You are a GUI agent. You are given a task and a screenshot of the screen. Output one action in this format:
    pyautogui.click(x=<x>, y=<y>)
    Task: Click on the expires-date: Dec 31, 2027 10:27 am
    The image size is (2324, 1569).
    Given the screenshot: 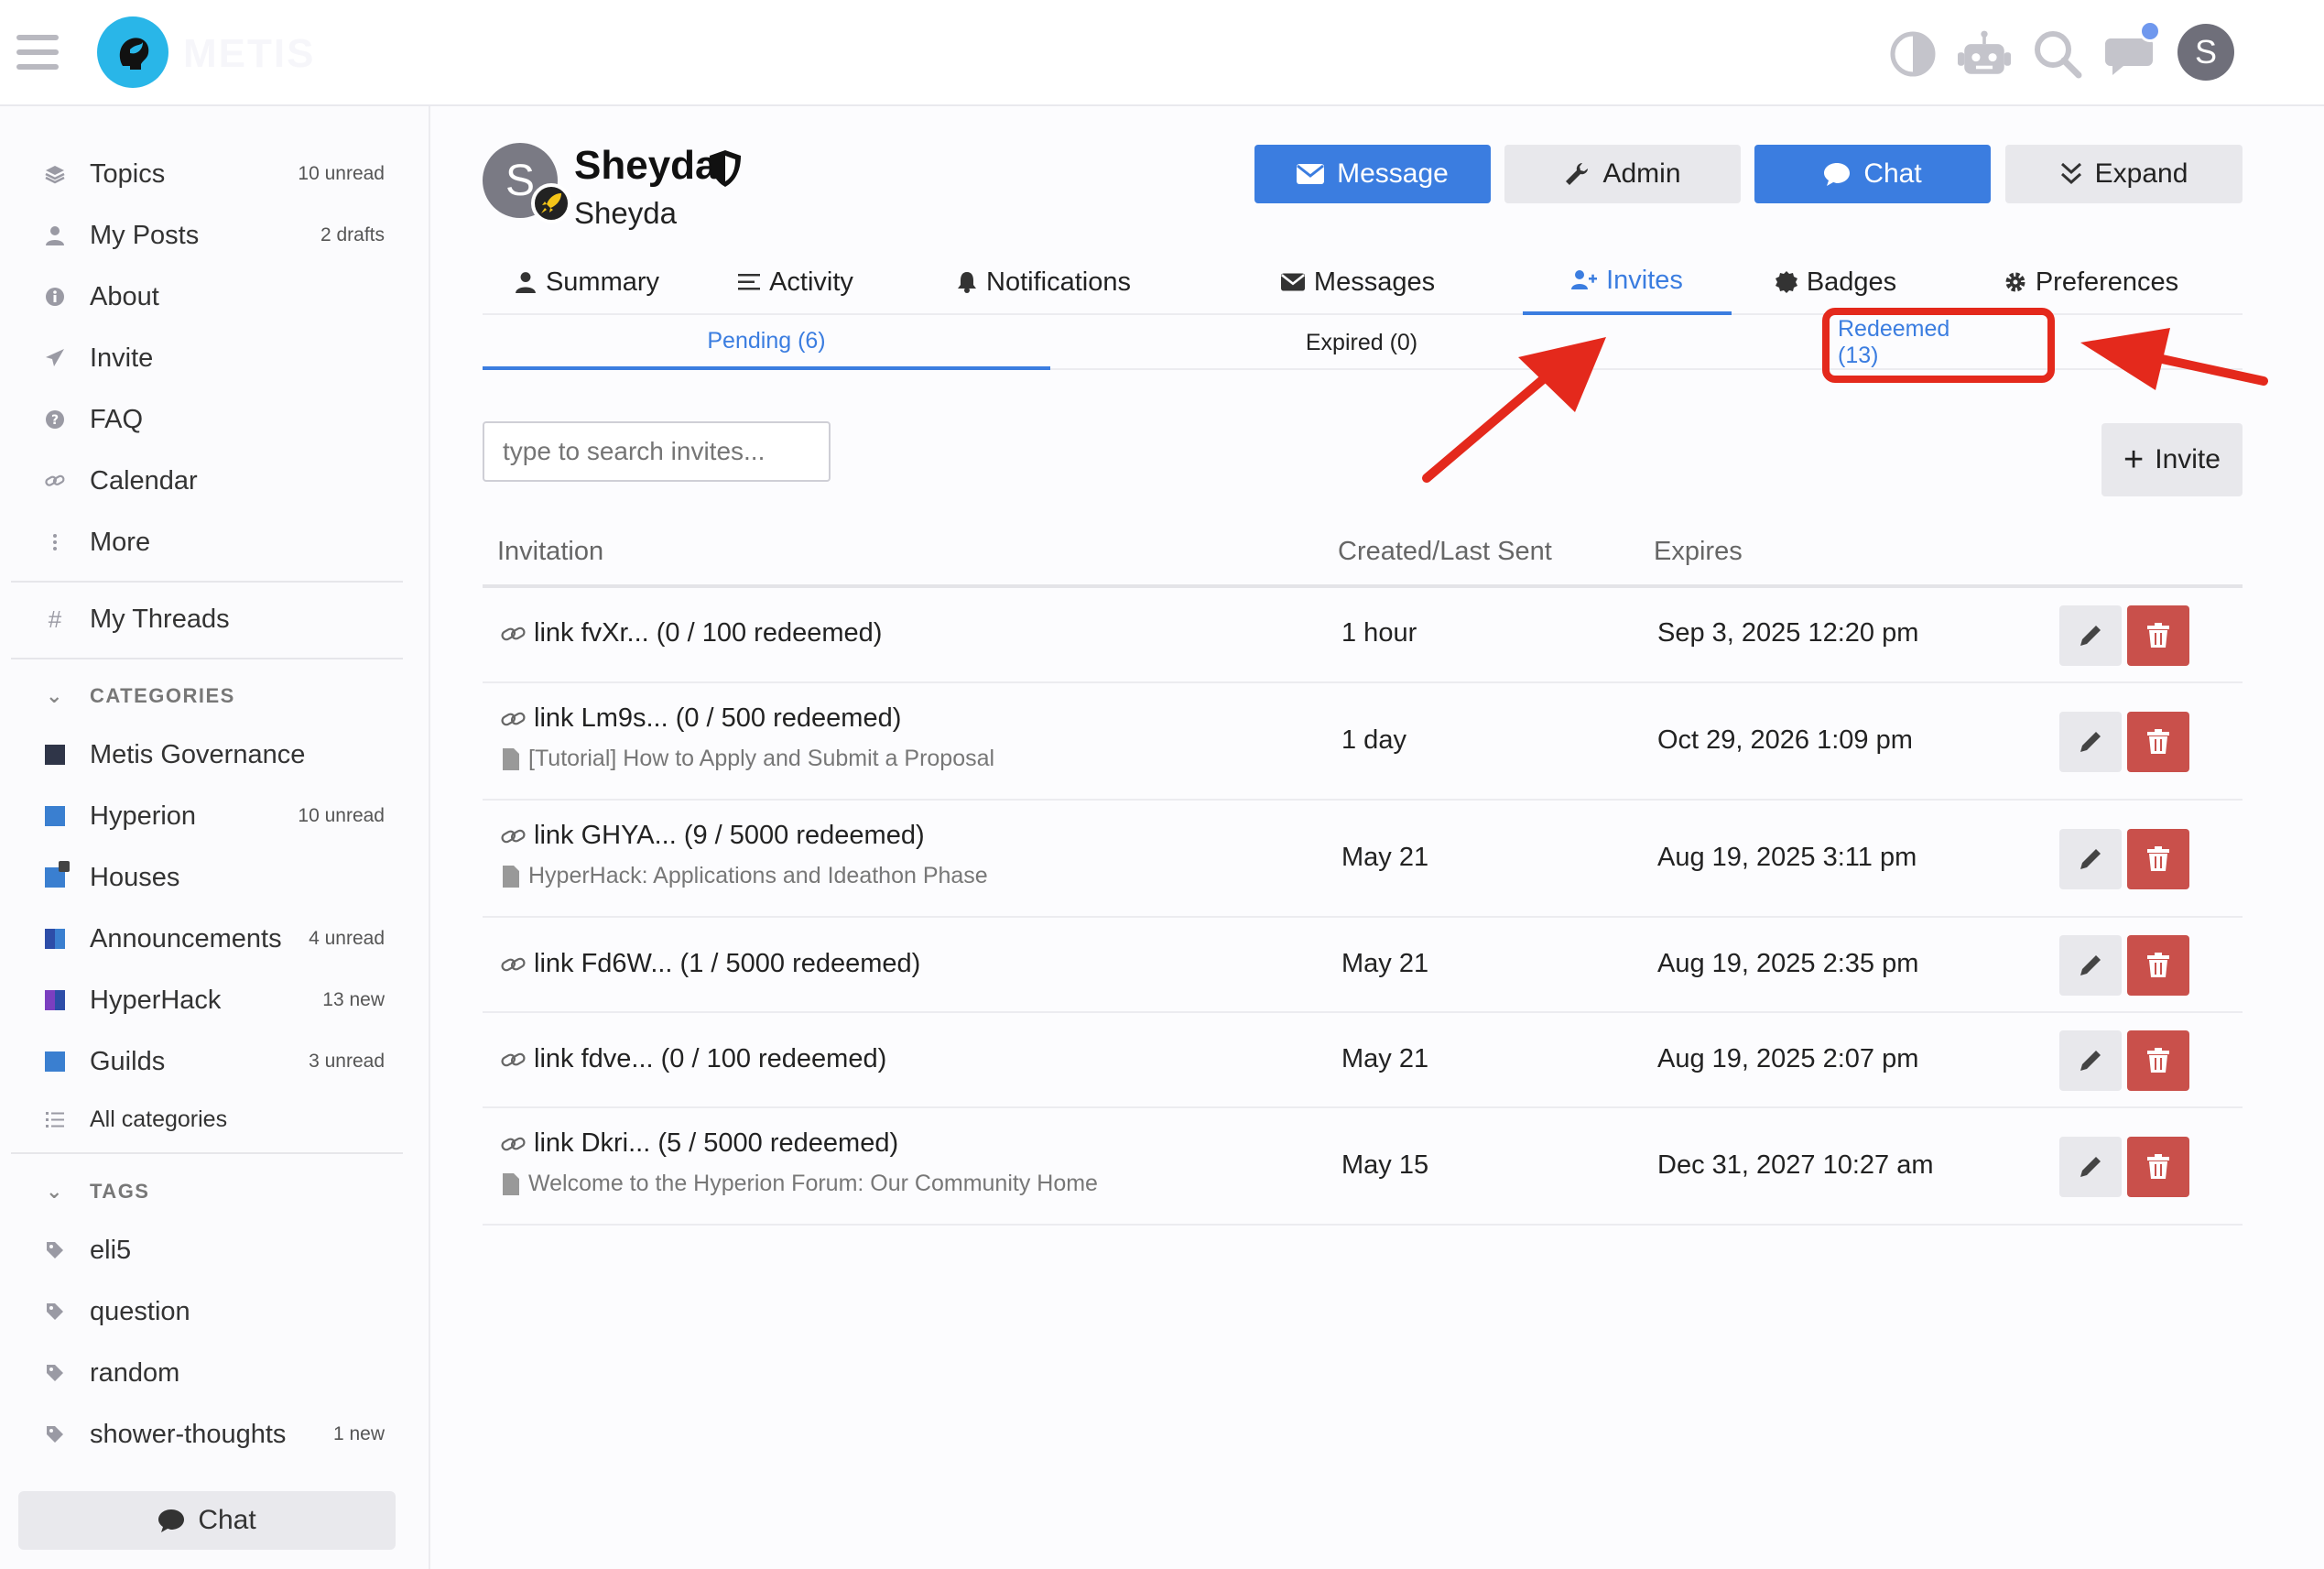 What is the action you would take?
    pyautogui.click(x=1796, y=1165)
    